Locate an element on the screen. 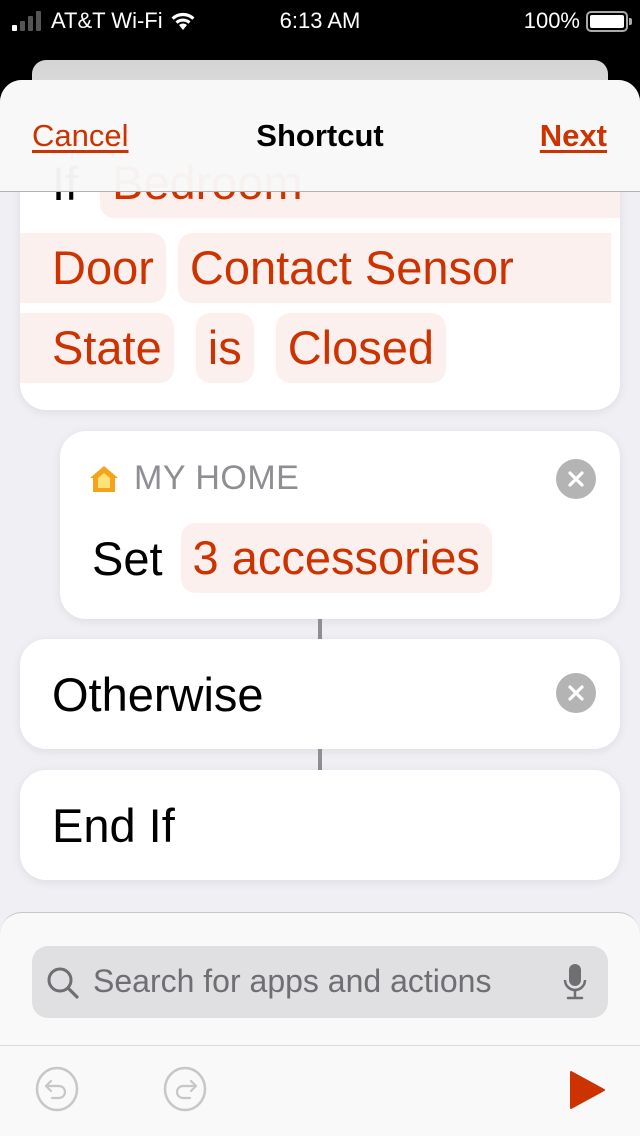  token-accessories: 3 accessories is located at coordinates (336, 558).